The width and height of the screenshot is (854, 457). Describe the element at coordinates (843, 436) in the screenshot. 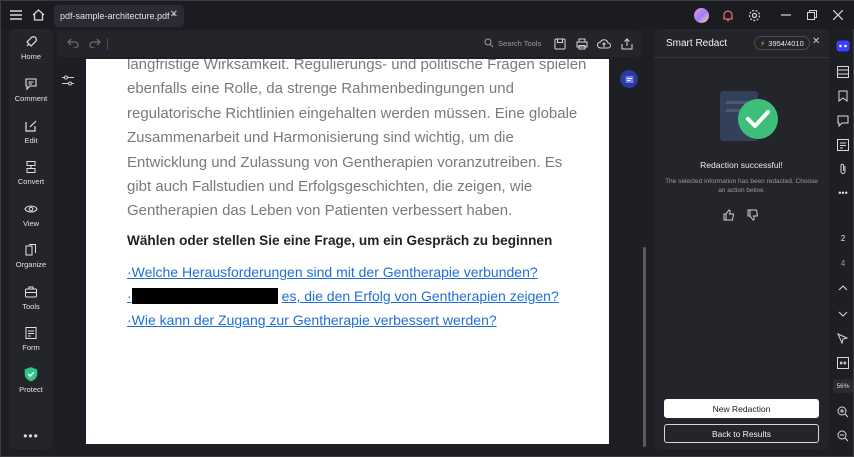

I see `zoom-out-icon` at that location.